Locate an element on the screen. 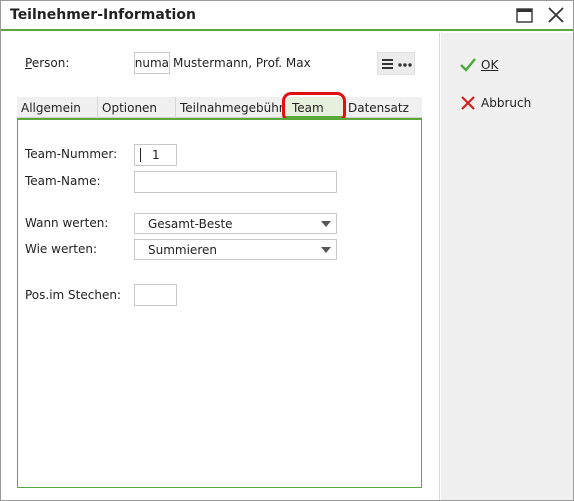 The image size is (574, 501). team-nummer-field: 1 is located at coordinates (155, 155).